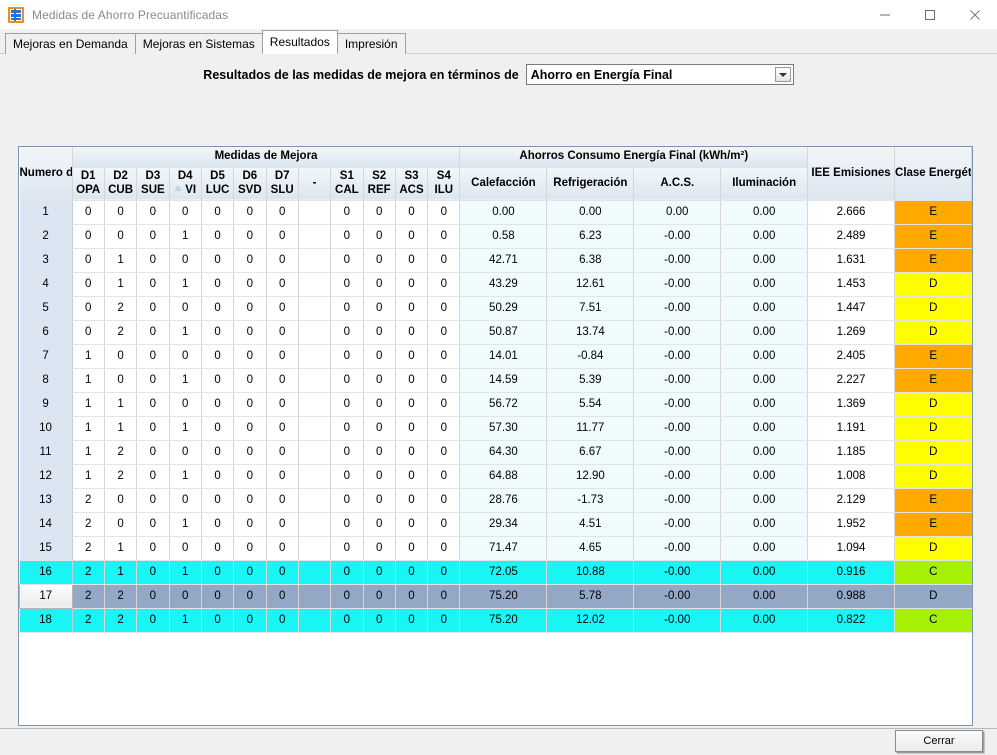  I want to click on saving-cal-cell: 14.59, so click(503, 380).